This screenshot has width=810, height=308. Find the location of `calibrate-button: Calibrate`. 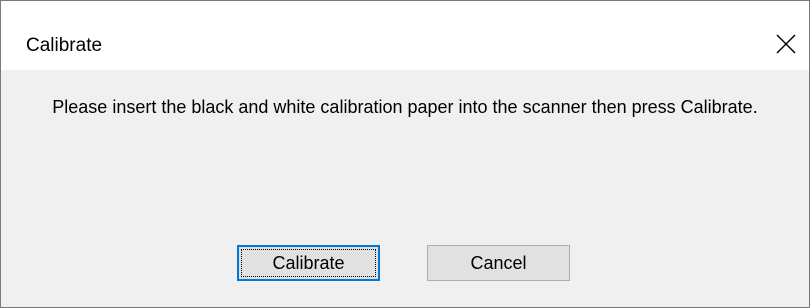

calibrate-button: Calibrate is located at coordinates (308, 263).